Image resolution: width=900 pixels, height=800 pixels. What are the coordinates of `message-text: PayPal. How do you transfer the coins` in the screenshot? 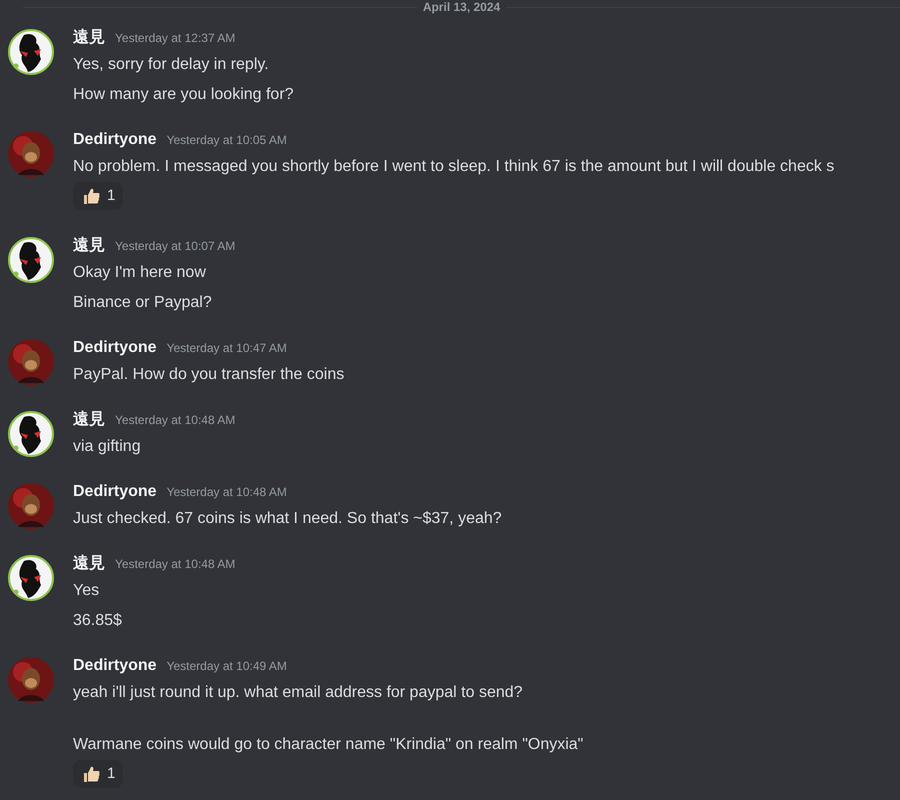 It's located at (209, 375).